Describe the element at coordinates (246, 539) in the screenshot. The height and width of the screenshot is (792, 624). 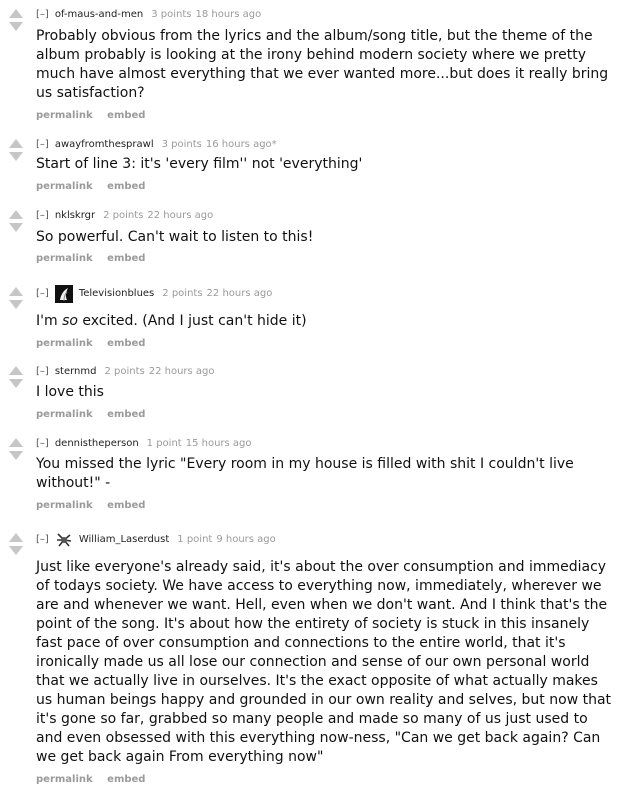
I see `comment-time: 9 hours ago` at that location.